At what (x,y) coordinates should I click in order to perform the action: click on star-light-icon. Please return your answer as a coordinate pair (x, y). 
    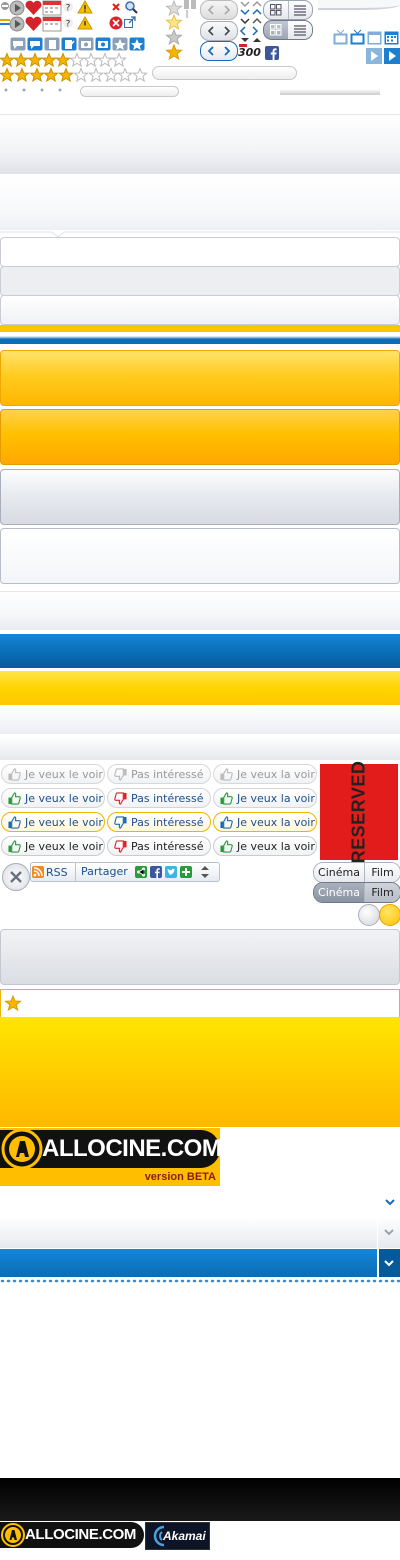
    Looking at the image, I should click on (174, 22).